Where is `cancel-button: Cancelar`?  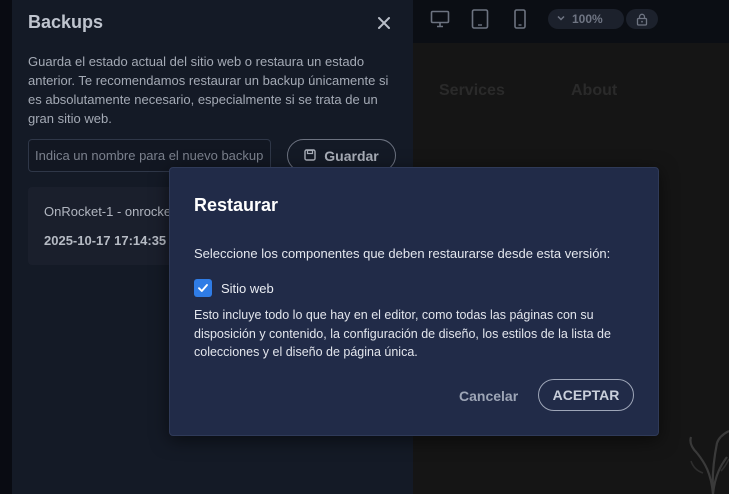
cancel-button: Cancelar is located at coordinates (488, 396).